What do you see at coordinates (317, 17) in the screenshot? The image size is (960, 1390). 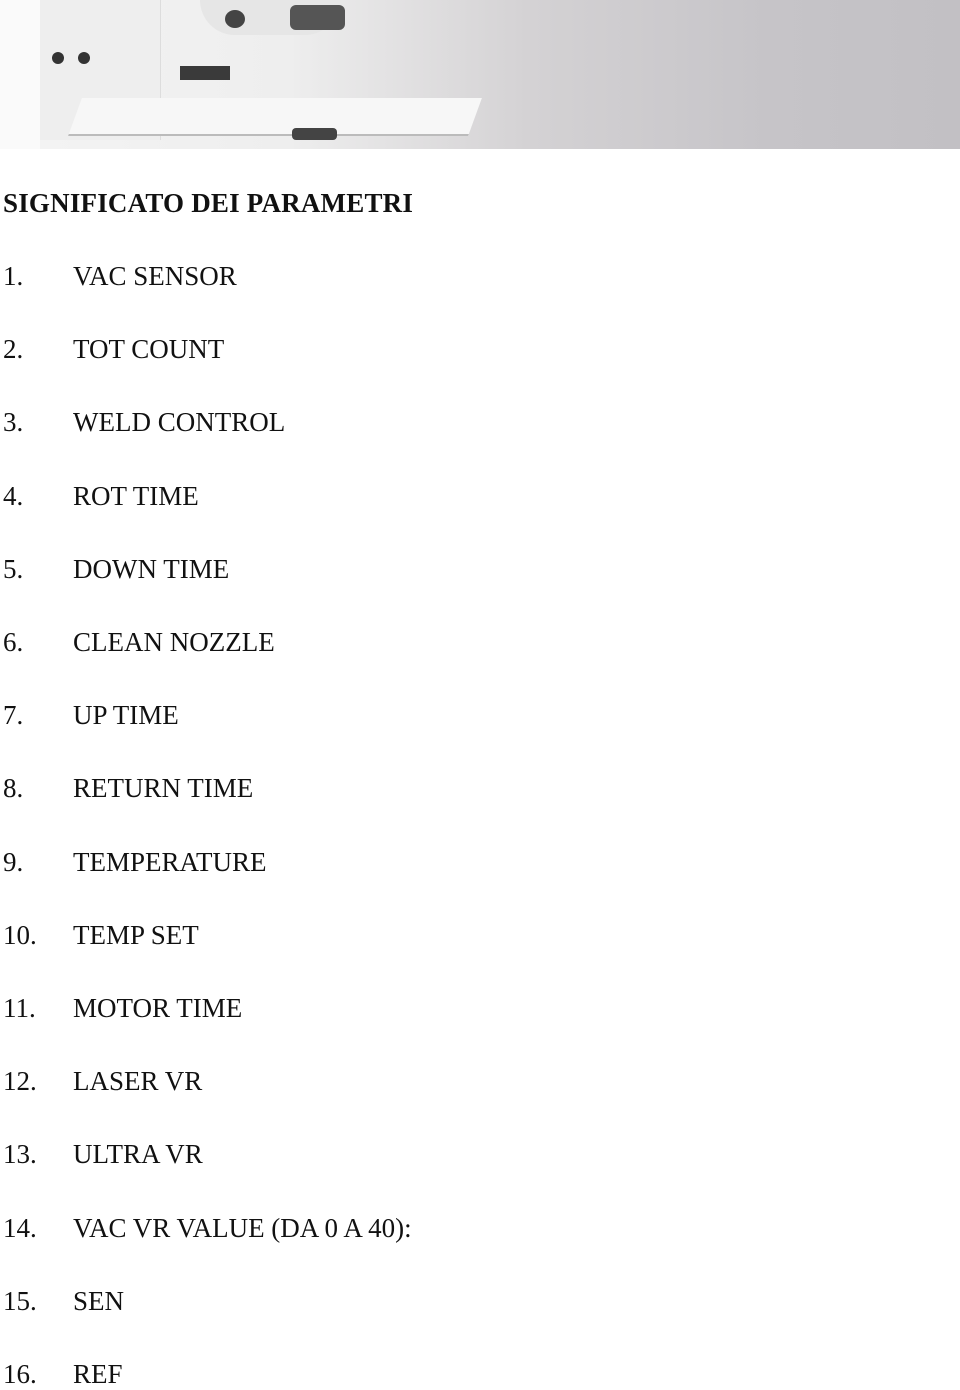 I see `nozzle-assembly-image` at bounding box center [317, 17].